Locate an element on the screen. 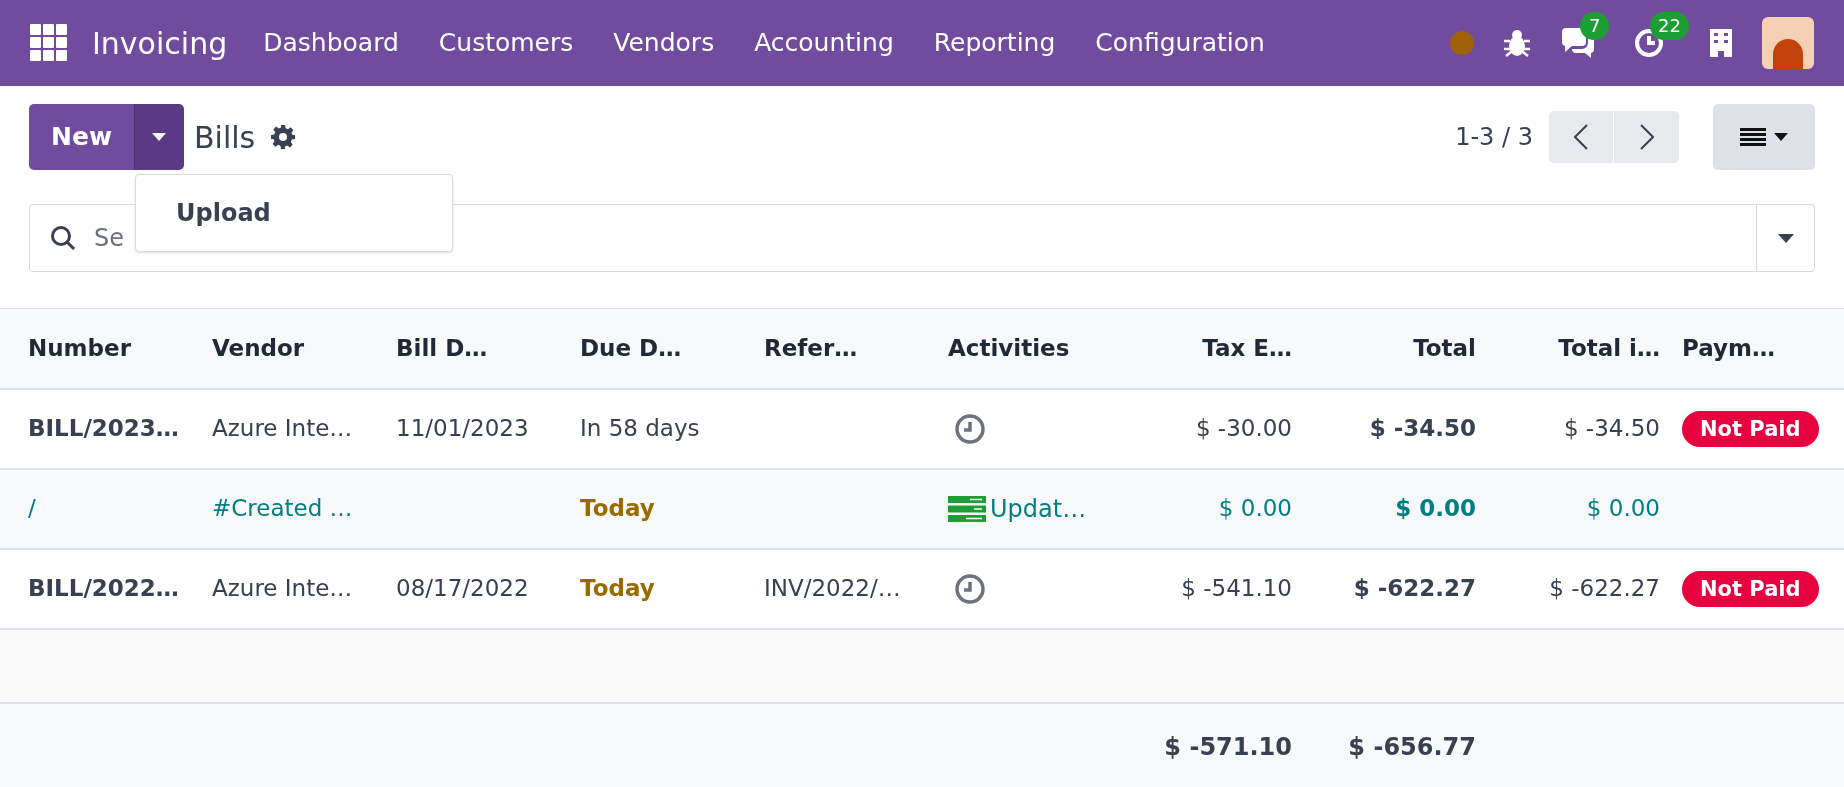  new-button: New is located at coordinates (81, 137).